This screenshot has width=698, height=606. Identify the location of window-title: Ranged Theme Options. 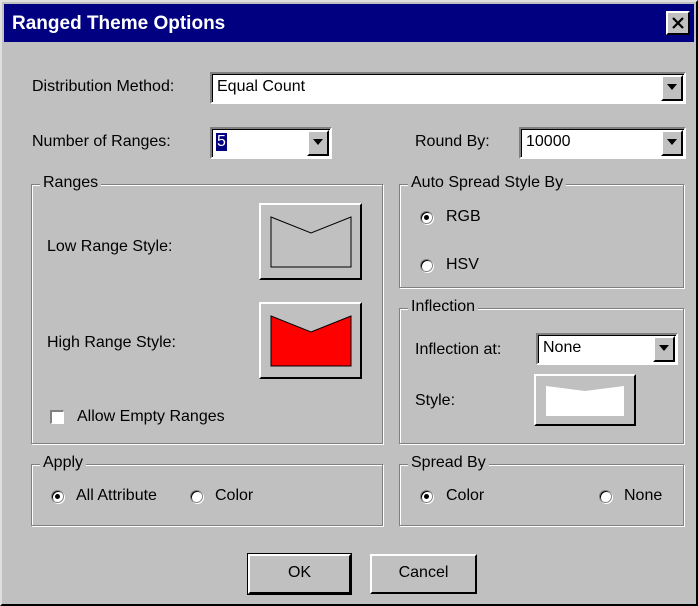
(119, 23).